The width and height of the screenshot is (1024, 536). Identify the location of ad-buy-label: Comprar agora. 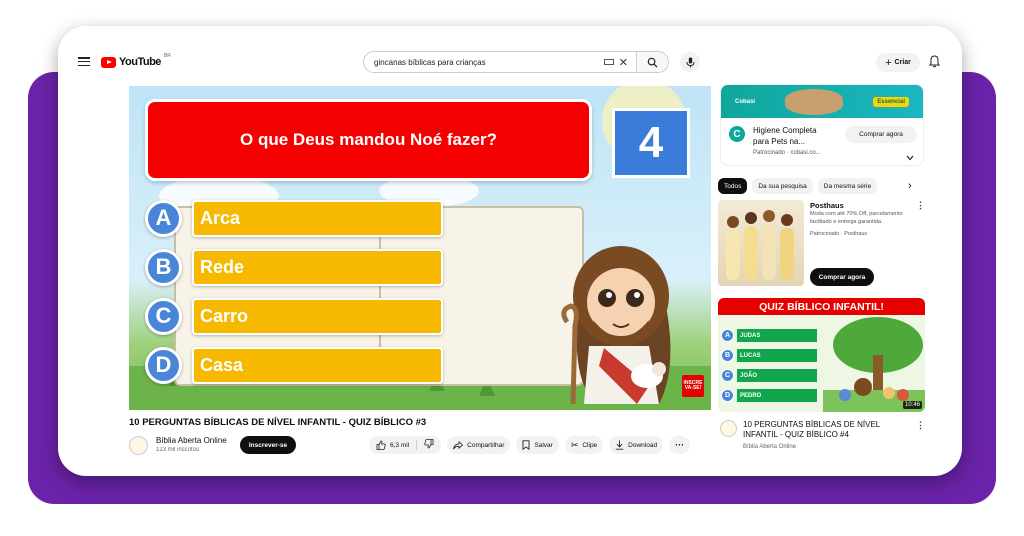
(881, 134).